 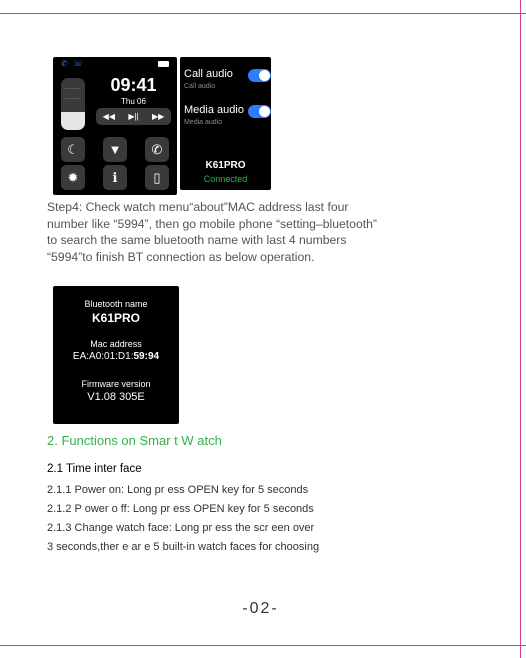 What do you see at coordinates (115, 149) in the screenshot?
I see `flashlight-icon: ▼` at bounding box center [115, 149].